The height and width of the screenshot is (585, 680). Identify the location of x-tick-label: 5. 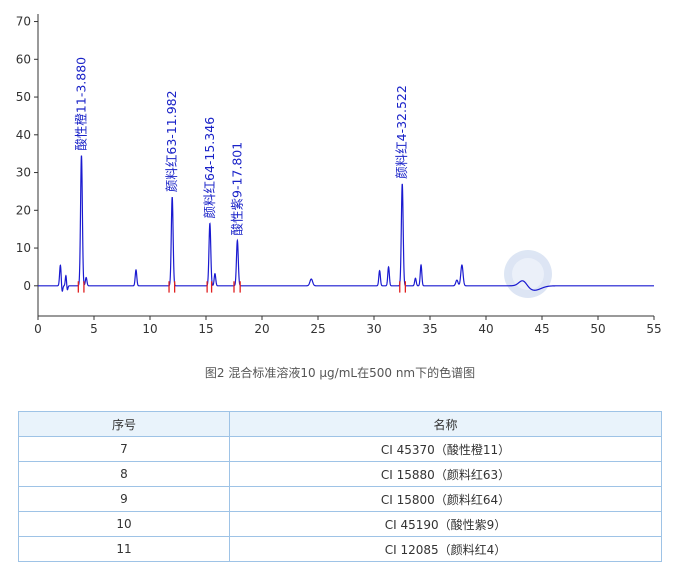
(94, 329).